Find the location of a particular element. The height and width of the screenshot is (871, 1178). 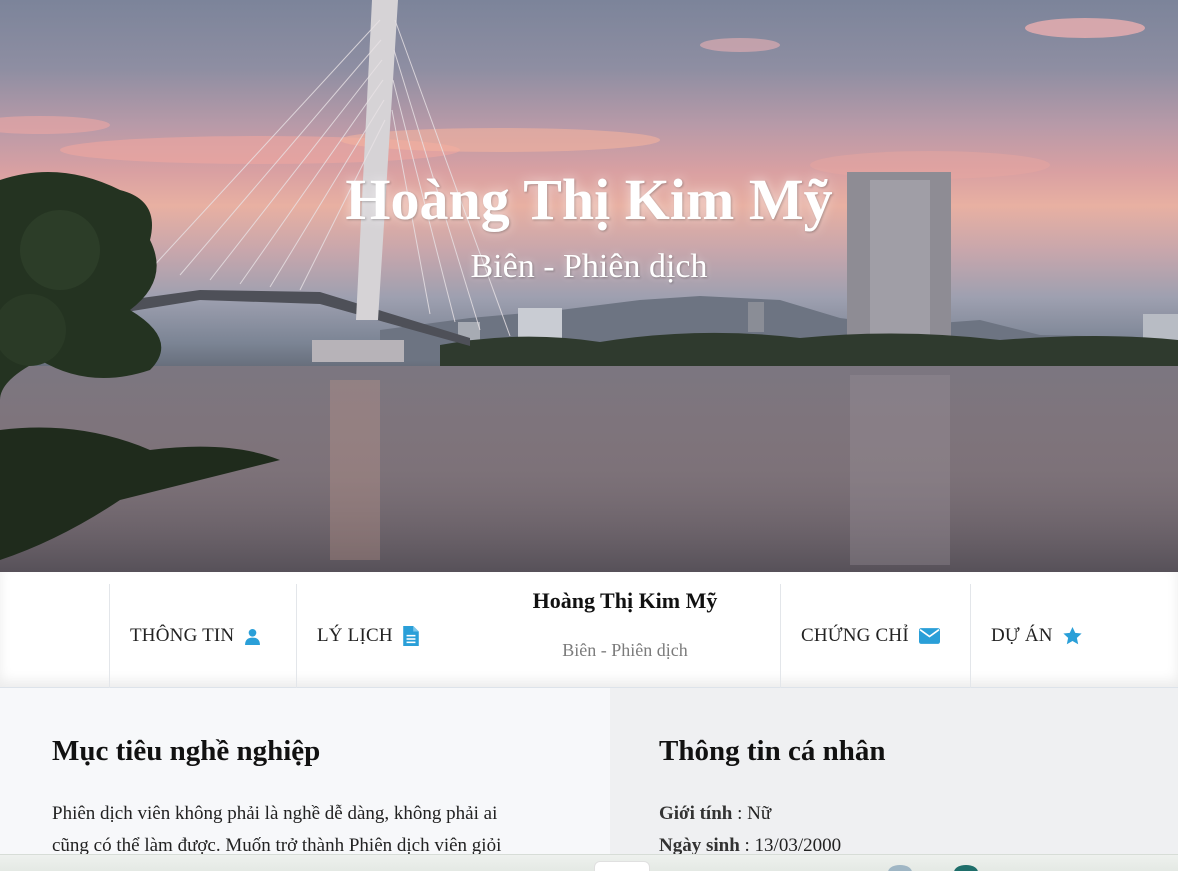

nav-brand: Hoàng Thị Kim Mỹ Biên - Phiên dịch is located at coordinates (625, 636).